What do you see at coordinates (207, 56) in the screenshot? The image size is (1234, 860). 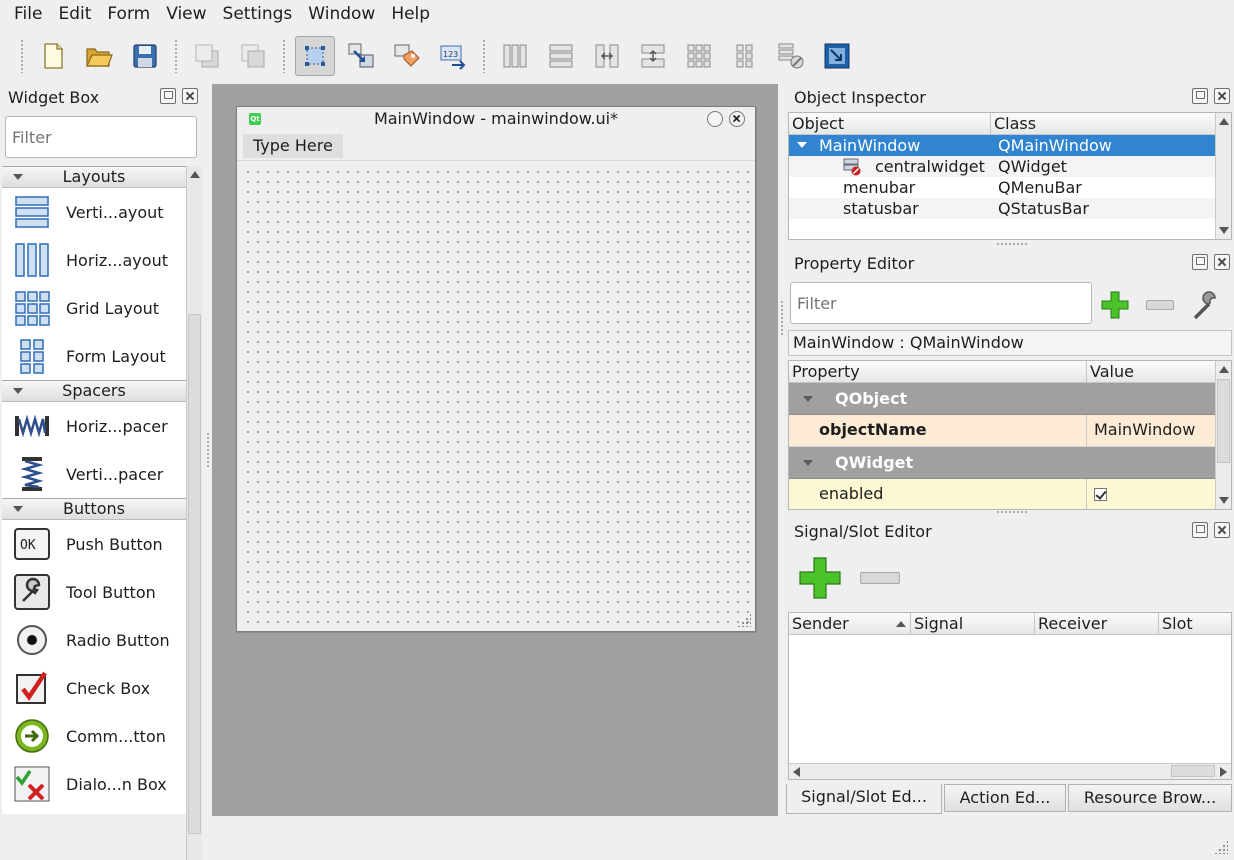 I see `send-to-back-icon` at bounding box center [207, 56].